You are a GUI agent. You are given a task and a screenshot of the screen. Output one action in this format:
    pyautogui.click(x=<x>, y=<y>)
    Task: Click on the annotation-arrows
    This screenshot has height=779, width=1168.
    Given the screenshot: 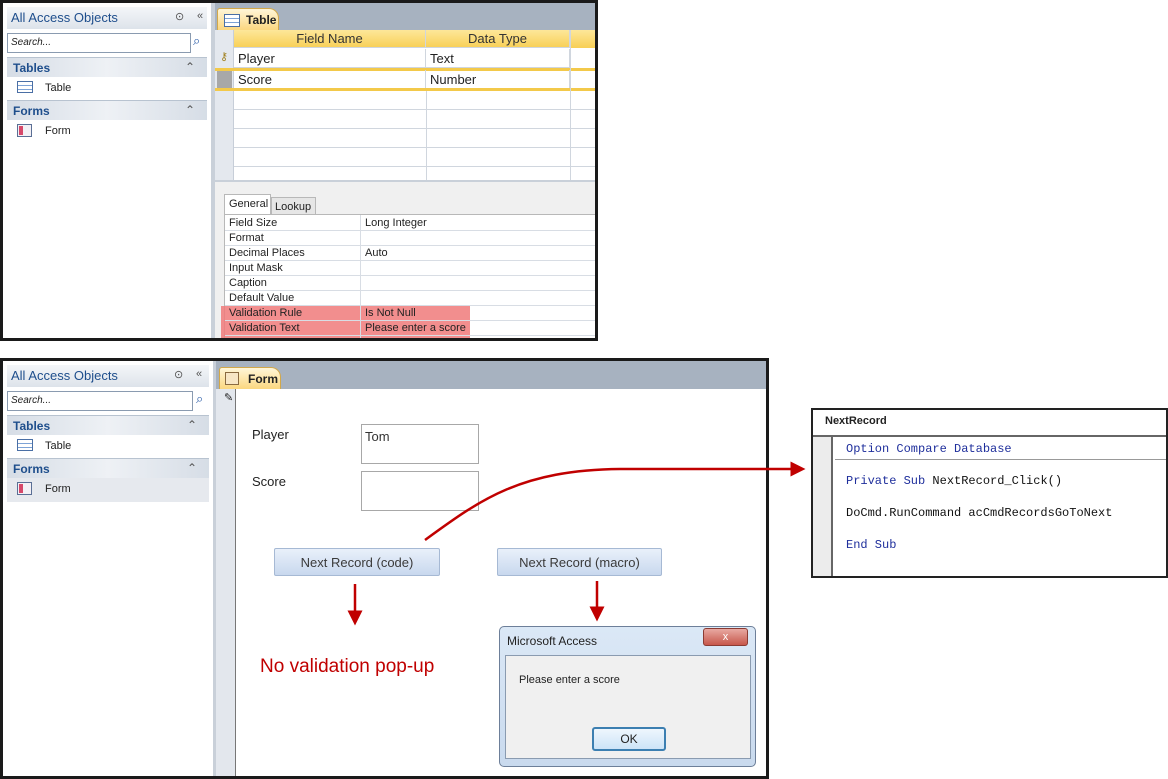 What is the action you would take?
    pyautogui.click(x=576, y=543)
    